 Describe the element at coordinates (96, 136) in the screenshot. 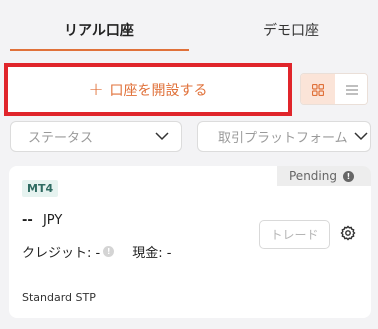

I see `status-filter-dropdown: ステータス` at that location.